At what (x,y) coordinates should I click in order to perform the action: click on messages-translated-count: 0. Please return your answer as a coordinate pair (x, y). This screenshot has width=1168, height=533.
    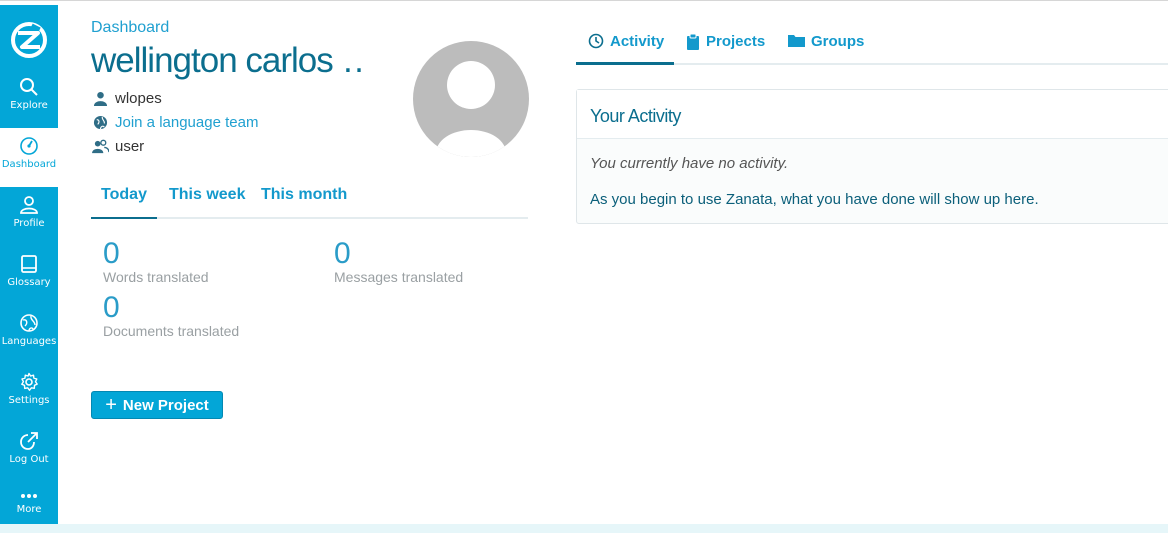
    Looking at the image, I should click on (342, 253).